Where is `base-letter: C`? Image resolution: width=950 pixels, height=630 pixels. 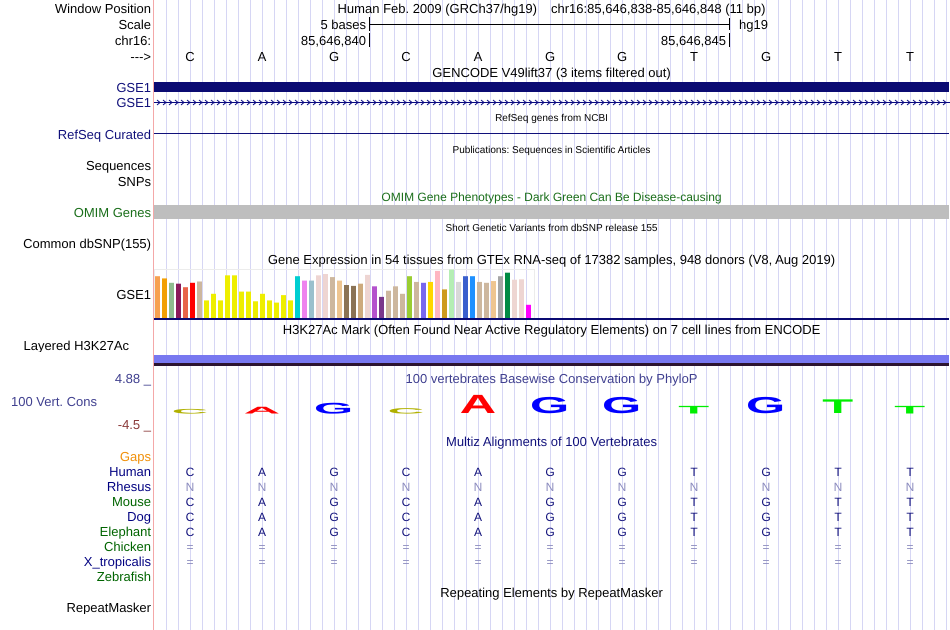 base-letter: C is located at coordinates (406, 56).